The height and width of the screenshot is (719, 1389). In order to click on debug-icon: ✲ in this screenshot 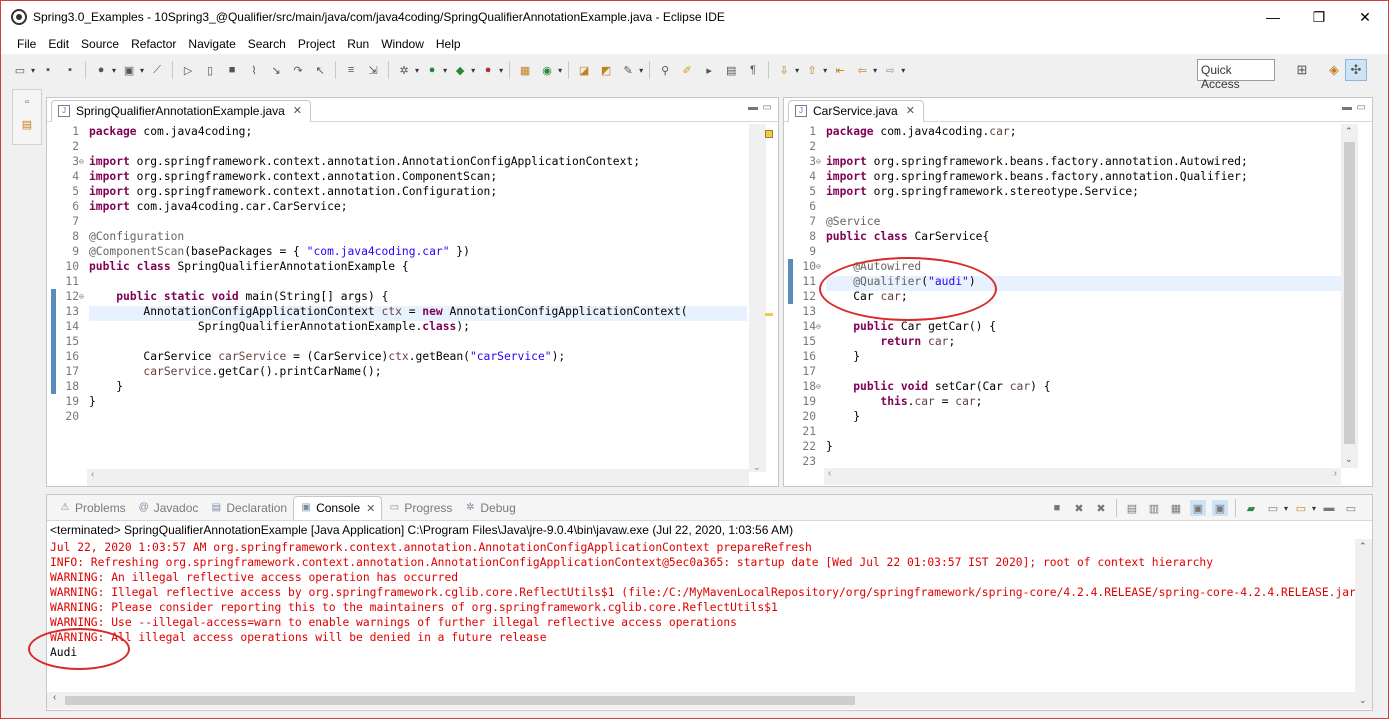, I will do `click(404, 70)`.